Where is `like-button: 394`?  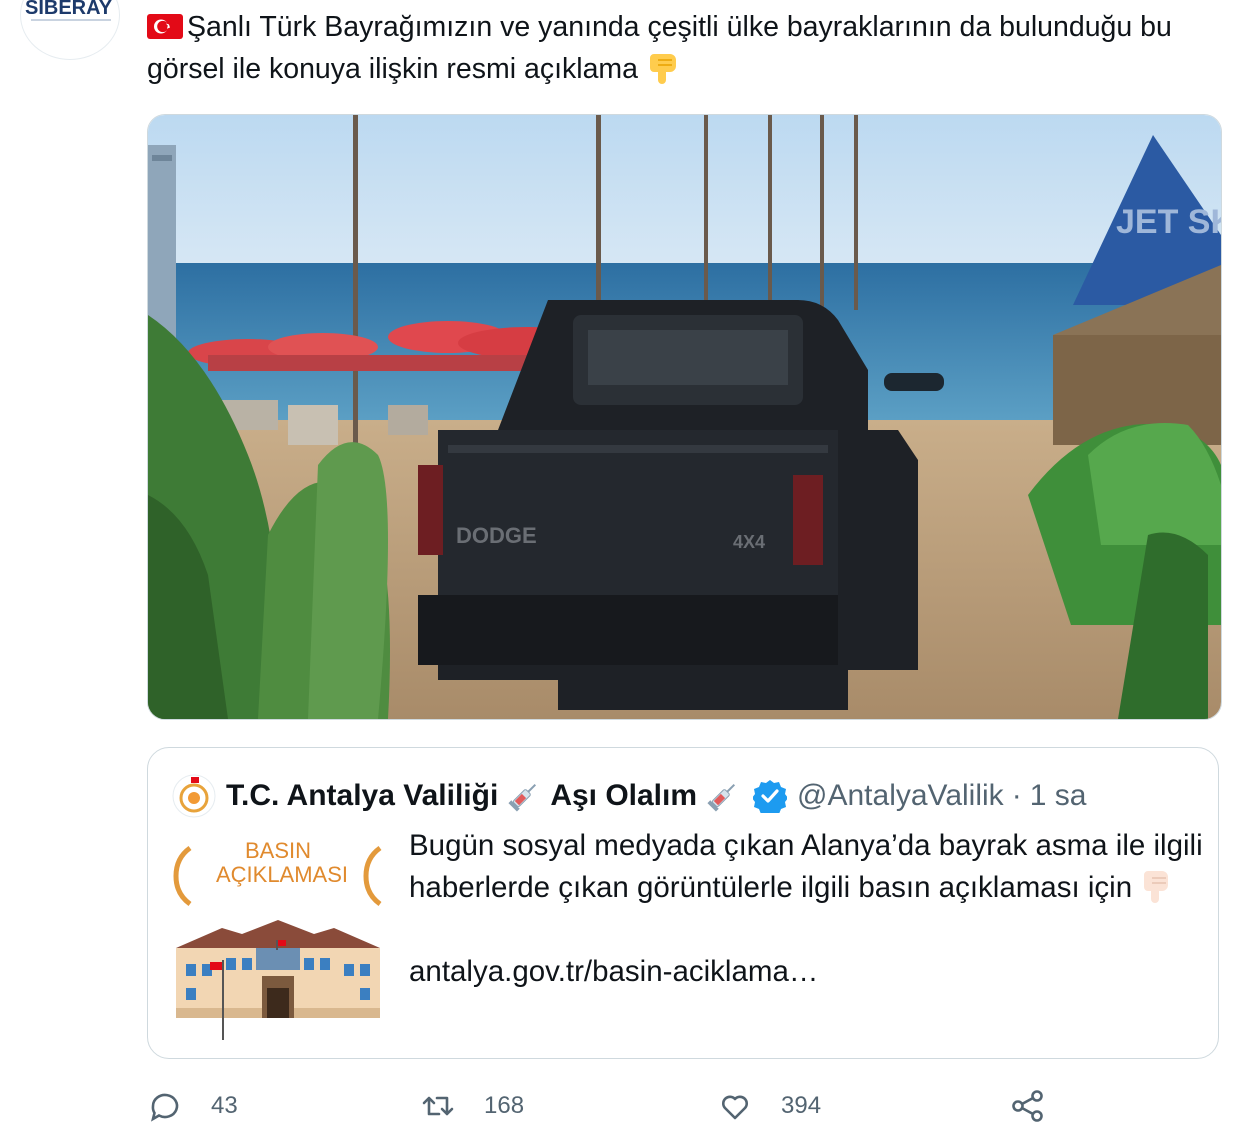
like-button: 394 is located at coordinates (769, 1106).